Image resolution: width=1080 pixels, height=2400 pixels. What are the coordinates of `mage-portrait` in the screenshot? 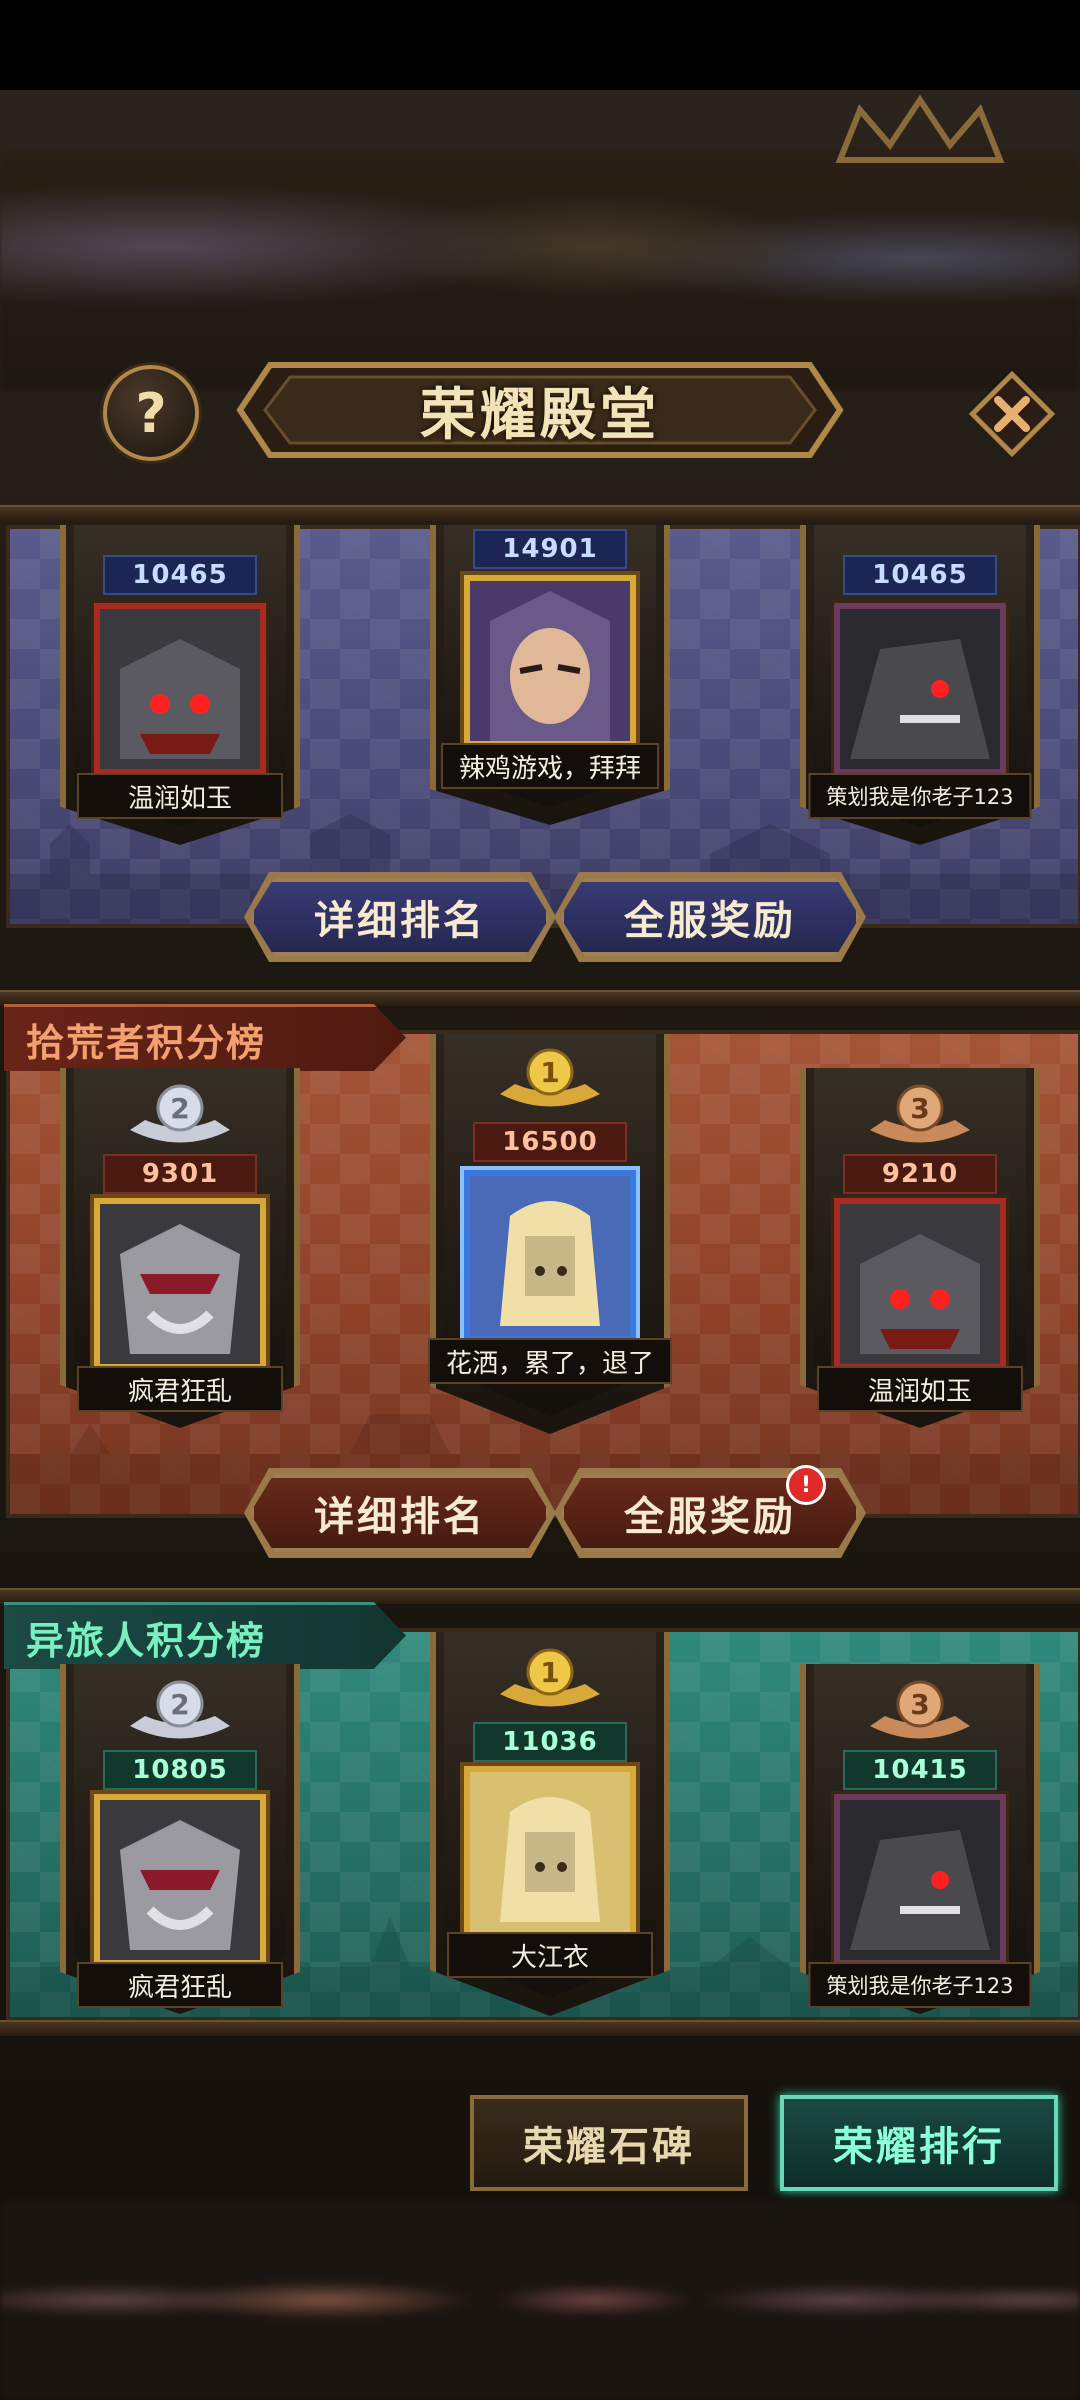 It's located at (550, 661).